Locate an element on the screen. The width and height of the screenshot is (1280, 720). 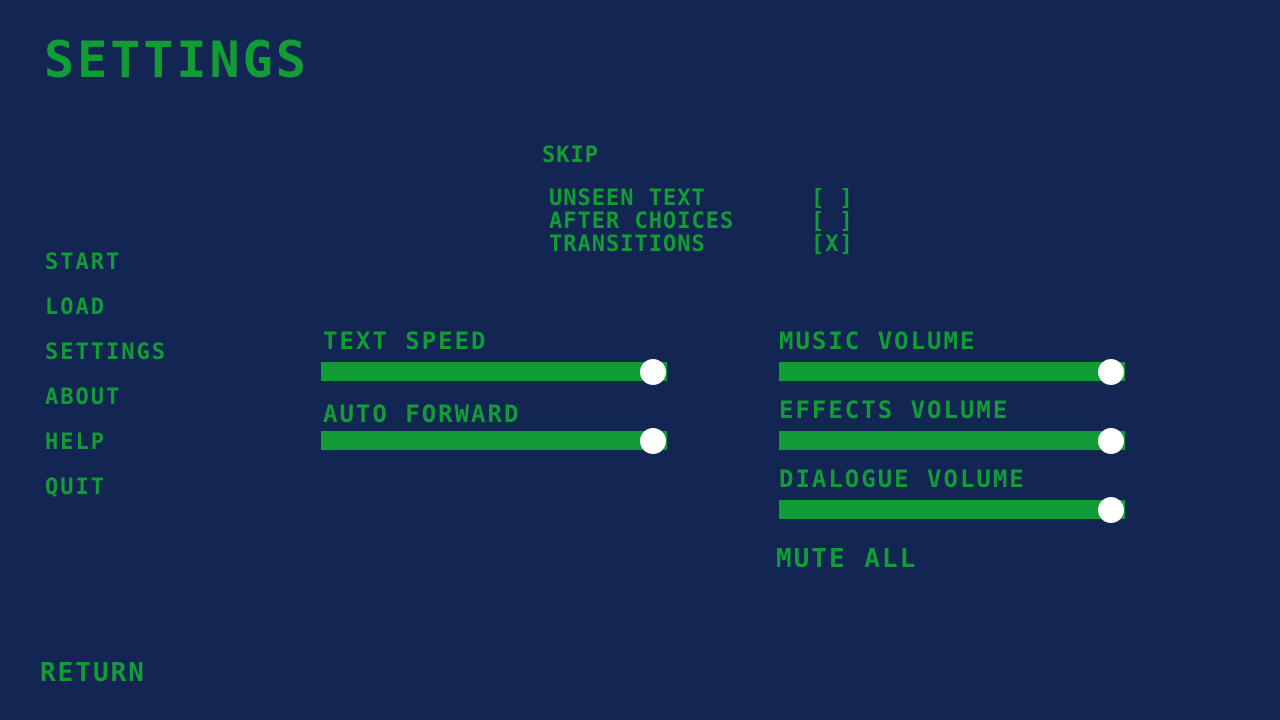
effects-volume-control: EFFECTS VOLUME is located at coordinates (952, 424).